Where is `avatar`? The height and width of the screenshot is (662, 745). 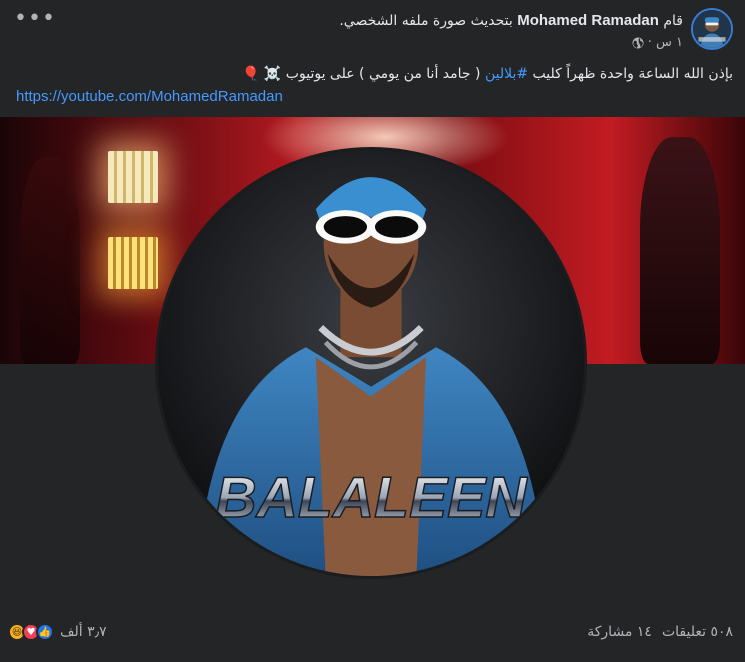
avatar is located at coordinates (712, 29).